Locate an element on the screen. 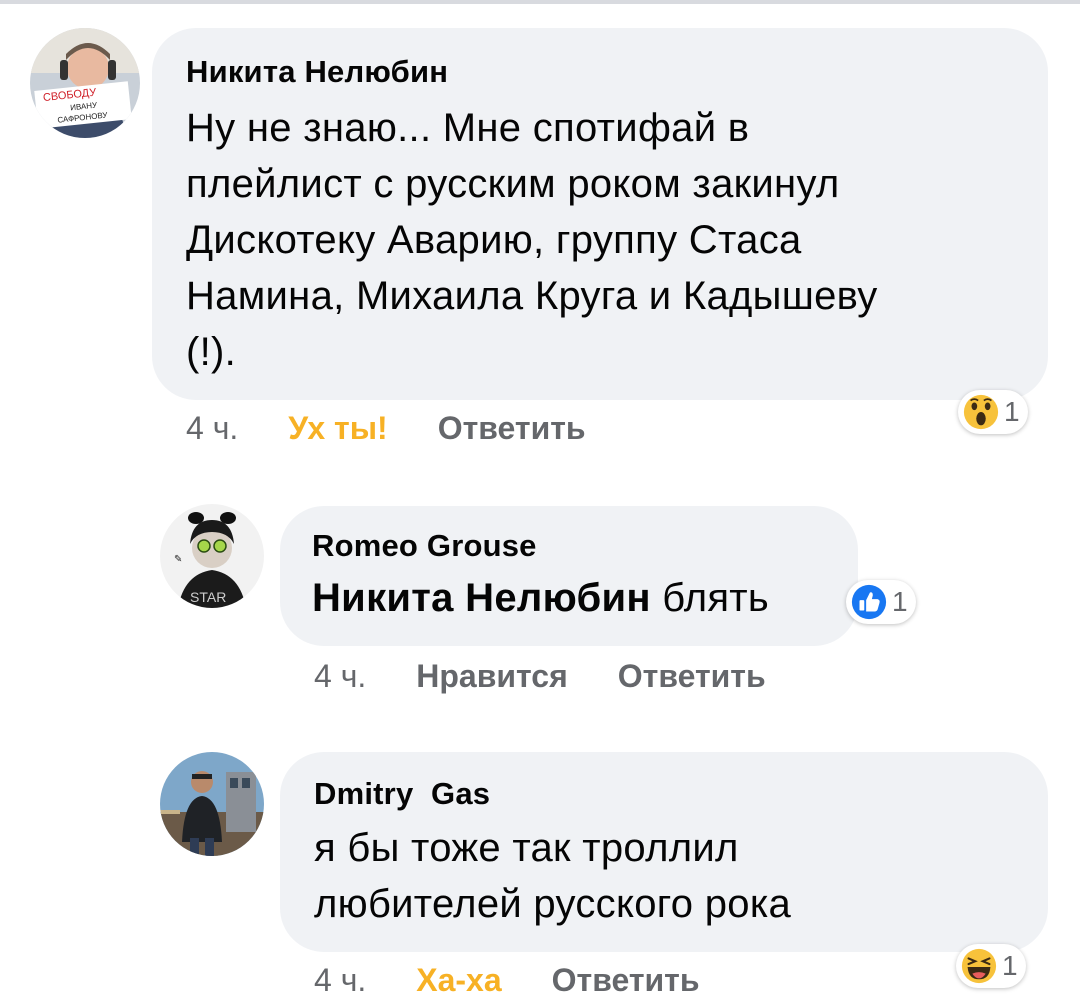  like-thumb-icon is located at coordinates (869, 602).